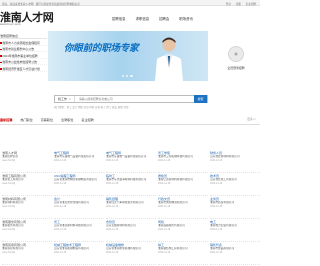 The width and height of the screenshot is (320, 266). What do you see at coordinates (23, 68) in the screenshot?
I see `notice-item: 淮南经济开发区人才引进计划` at bounding box center [23, 68].